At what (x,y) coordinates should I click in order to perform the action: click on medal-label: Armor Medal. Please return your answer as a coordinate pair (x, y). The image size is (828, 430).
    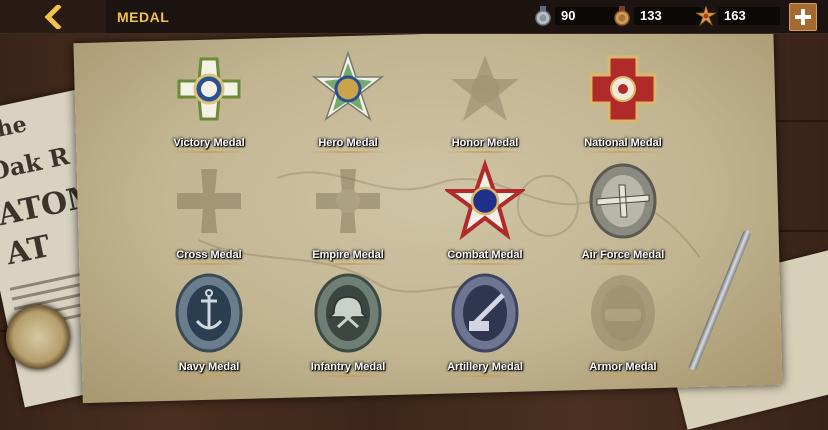
    Looking at the image, I should click on (623, 367).